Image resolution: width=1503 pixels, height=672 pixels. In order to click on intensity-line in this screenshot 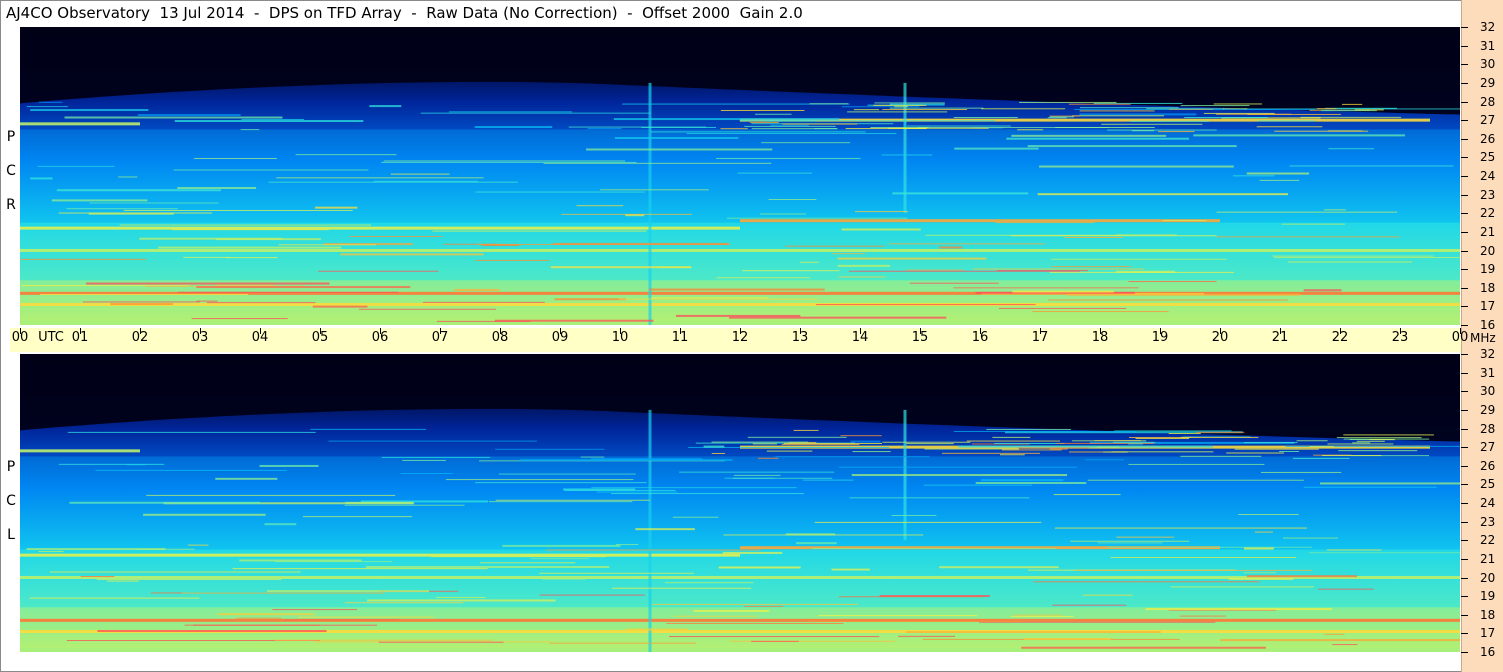, I will do `click(80, 124)`.